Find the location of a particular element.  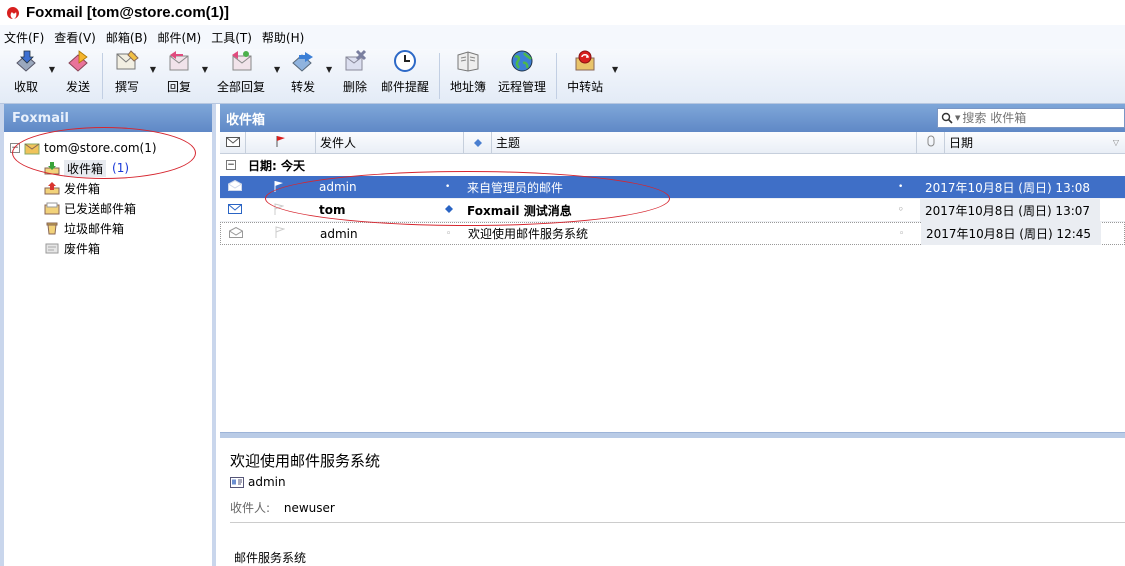

sent-box-icon is located at coordinates (52, 208).